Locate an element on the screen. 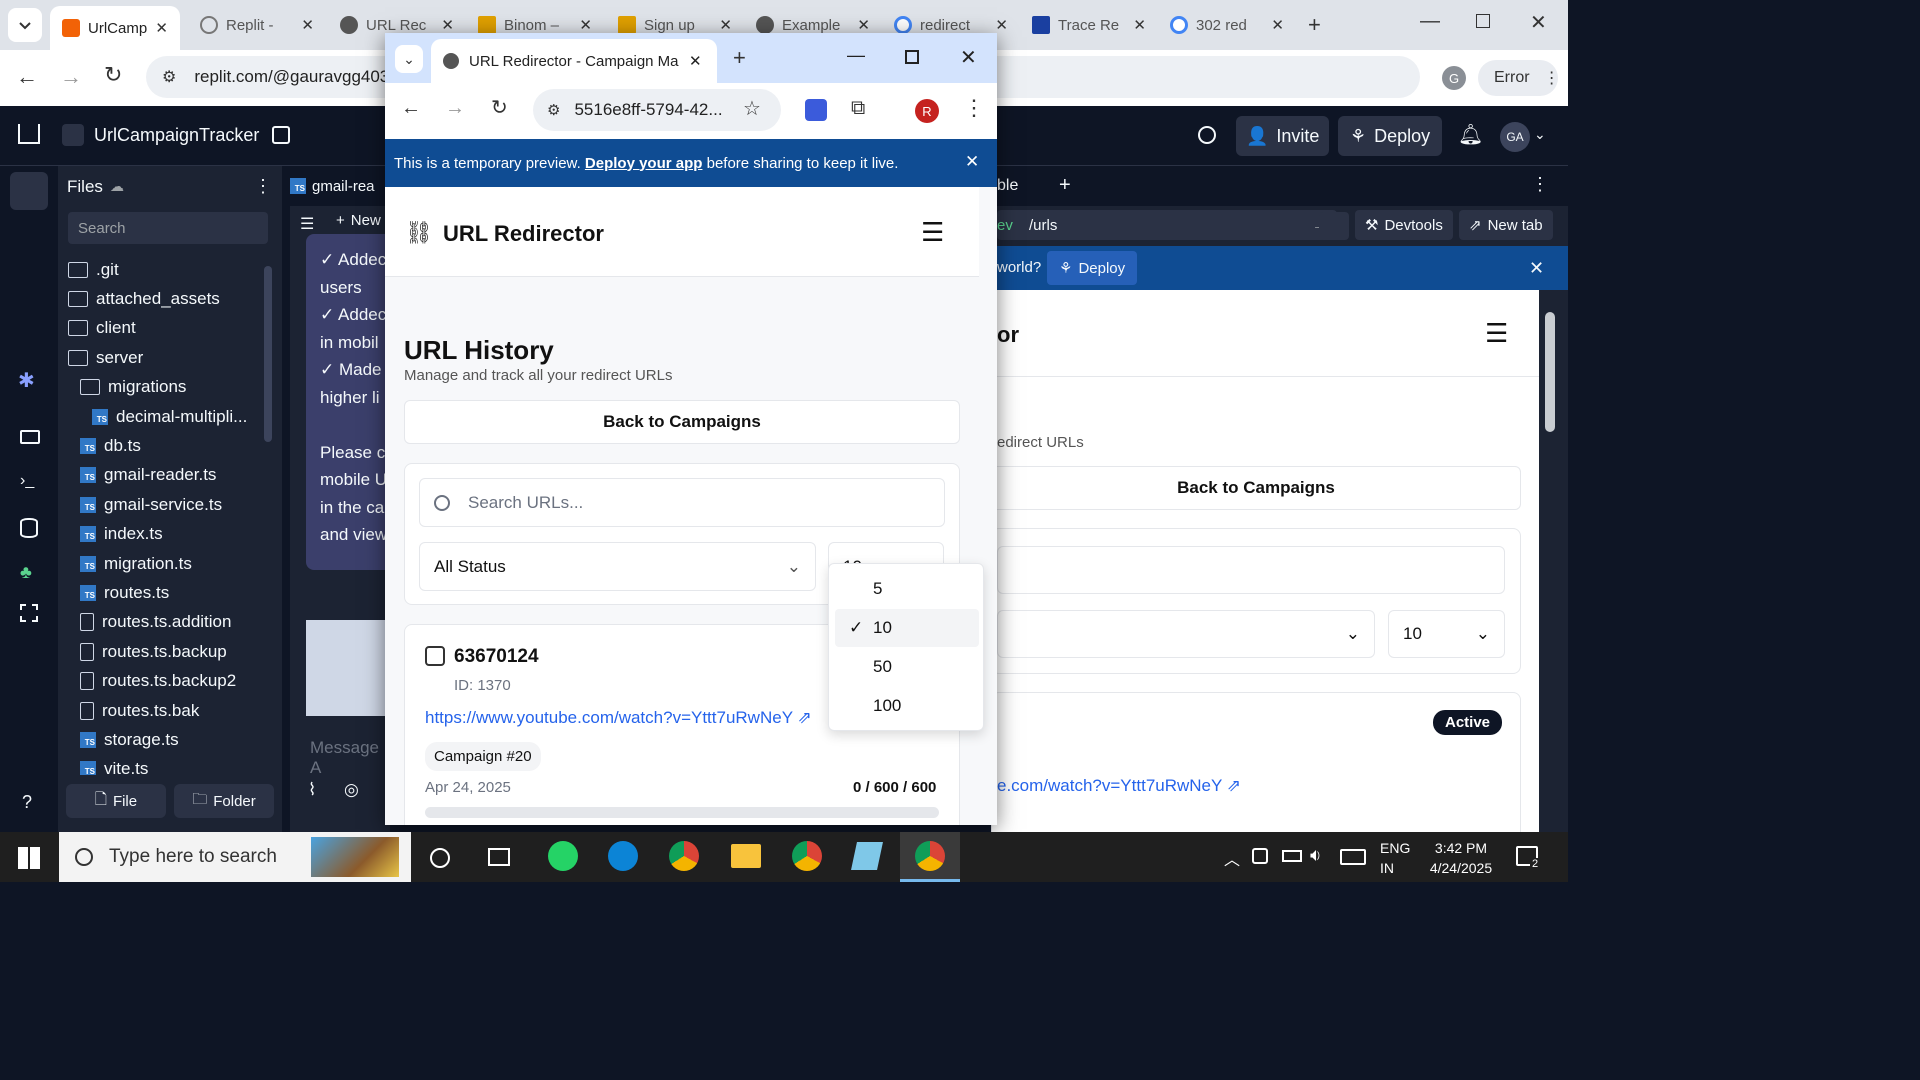 This screenshot has height=1080, width=1920. tab-label: ble is located at coordinates (1007, 186).